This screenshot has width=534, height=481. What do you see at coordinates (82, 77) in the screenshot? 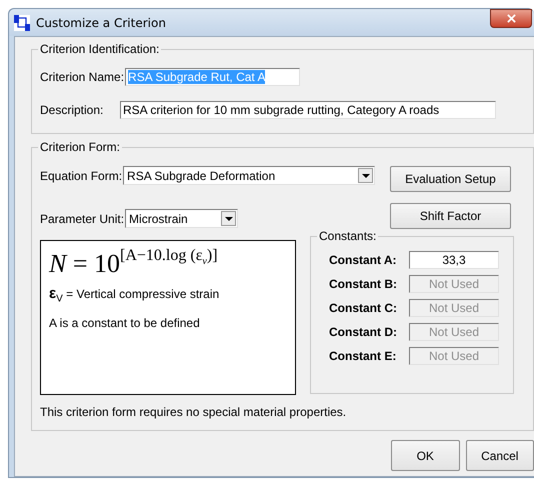
I see `field-label: Criterion Name:` at bounding box center [82, 77].